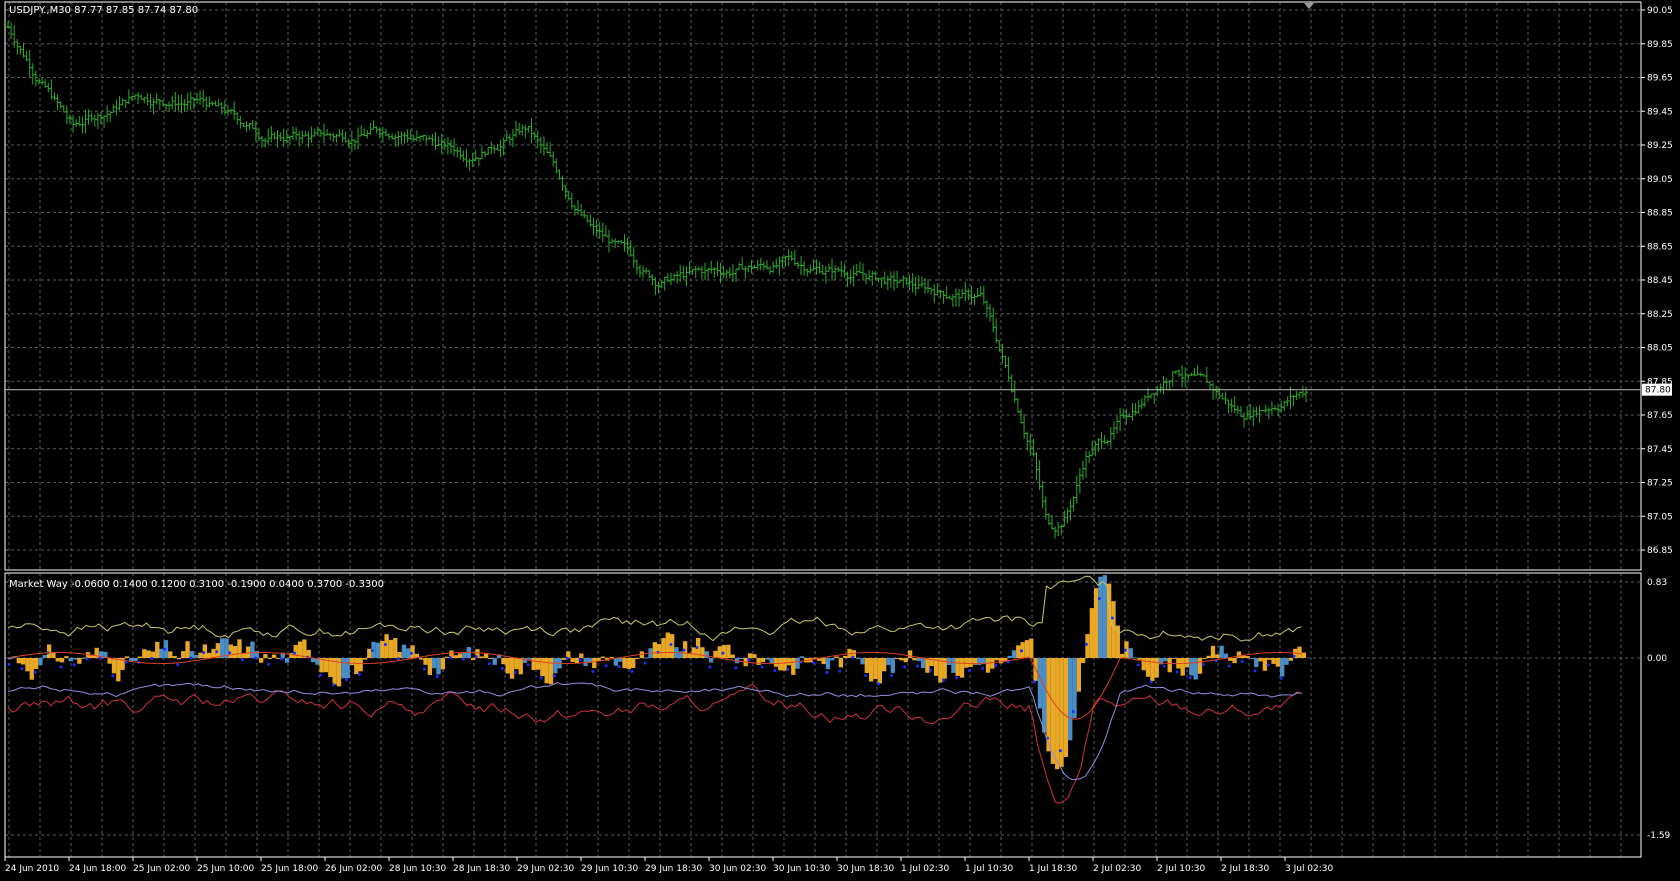 The image size is (1680, 881). I want to click on chart-title: USDJPY.,M30 87.77 87.85 87.74 87.80, so click(103, 10).